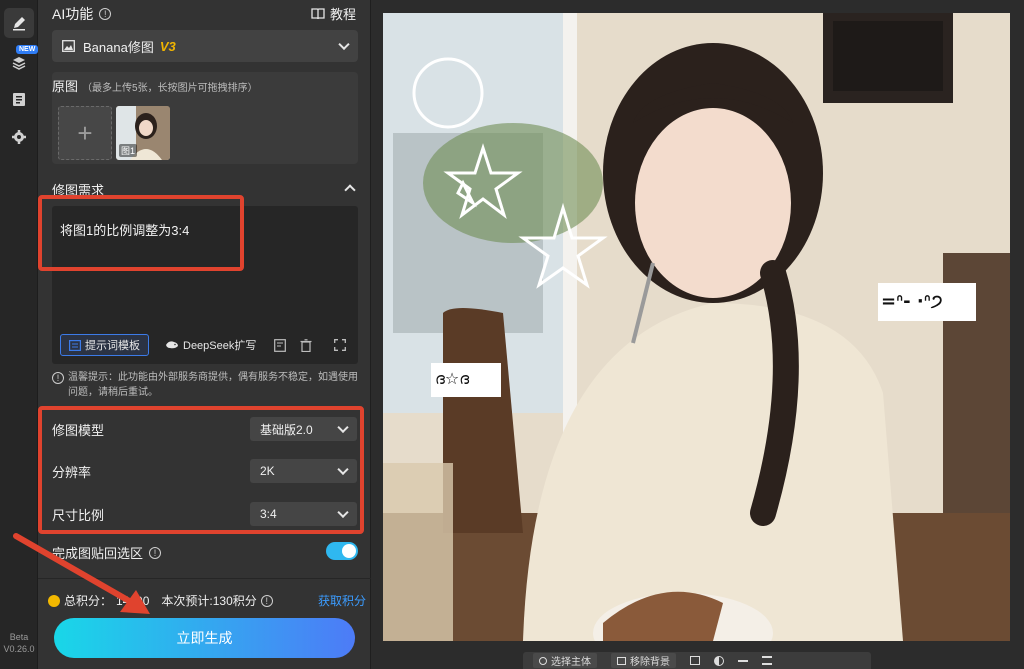 The image size is (1024, 669). Describe the element at coordinates (452, 378) in the screenshot. I see `sticker-left: ദ☆ദ` at that location.